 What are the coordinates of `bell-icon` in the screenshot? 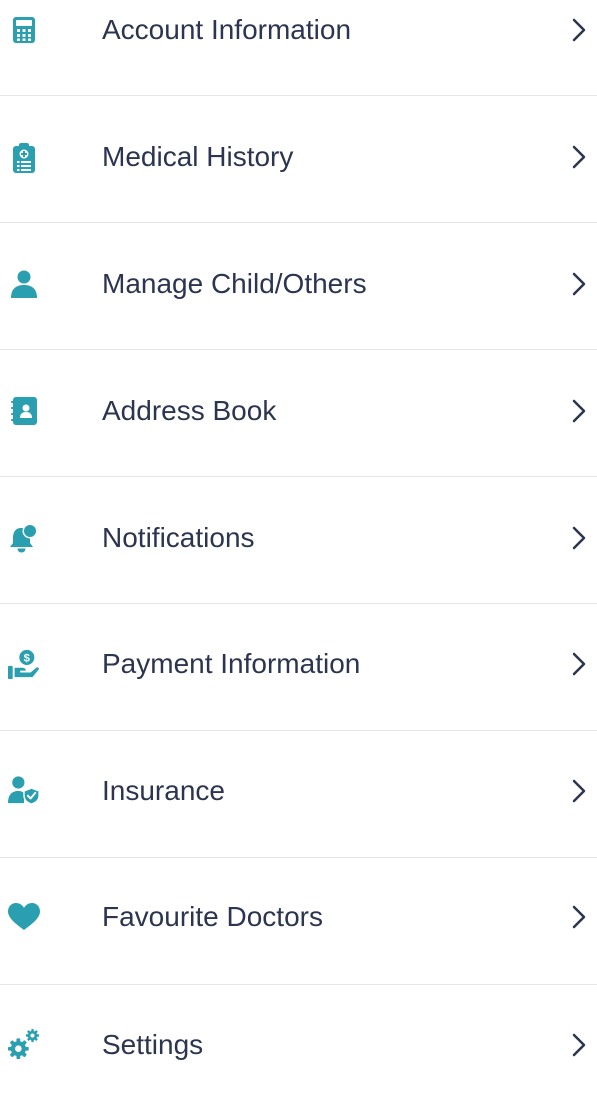 It's located at (24, 538).